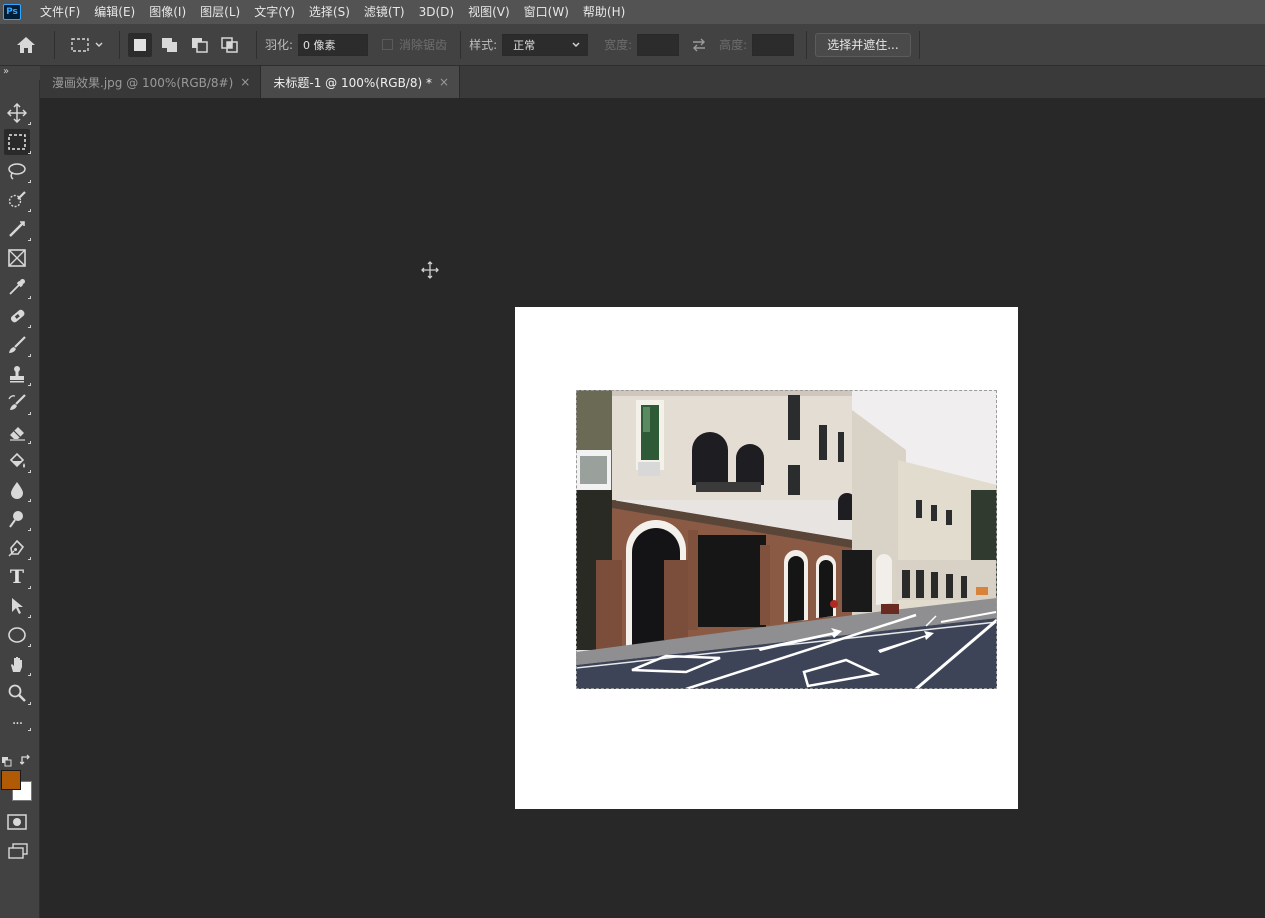  What do you see at coordinates (546, 12) in the screenshot?
I see `menu-window: 窗口(W)` at bounding box center [546, 12].